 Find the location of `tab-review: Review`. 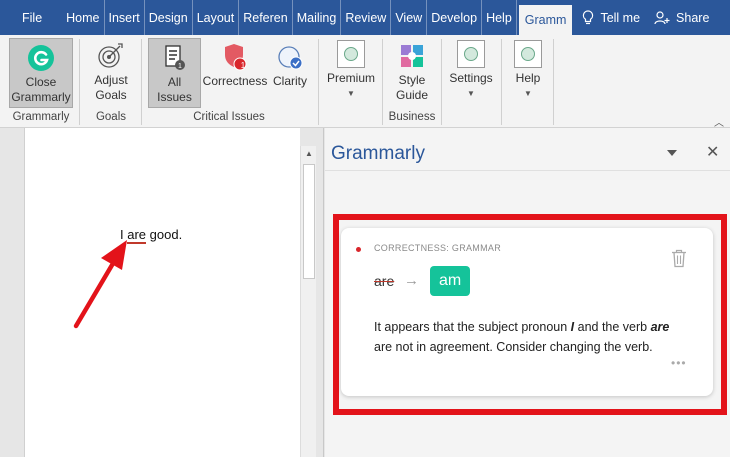

tab-review: Review is located at coordinates (366, 17).